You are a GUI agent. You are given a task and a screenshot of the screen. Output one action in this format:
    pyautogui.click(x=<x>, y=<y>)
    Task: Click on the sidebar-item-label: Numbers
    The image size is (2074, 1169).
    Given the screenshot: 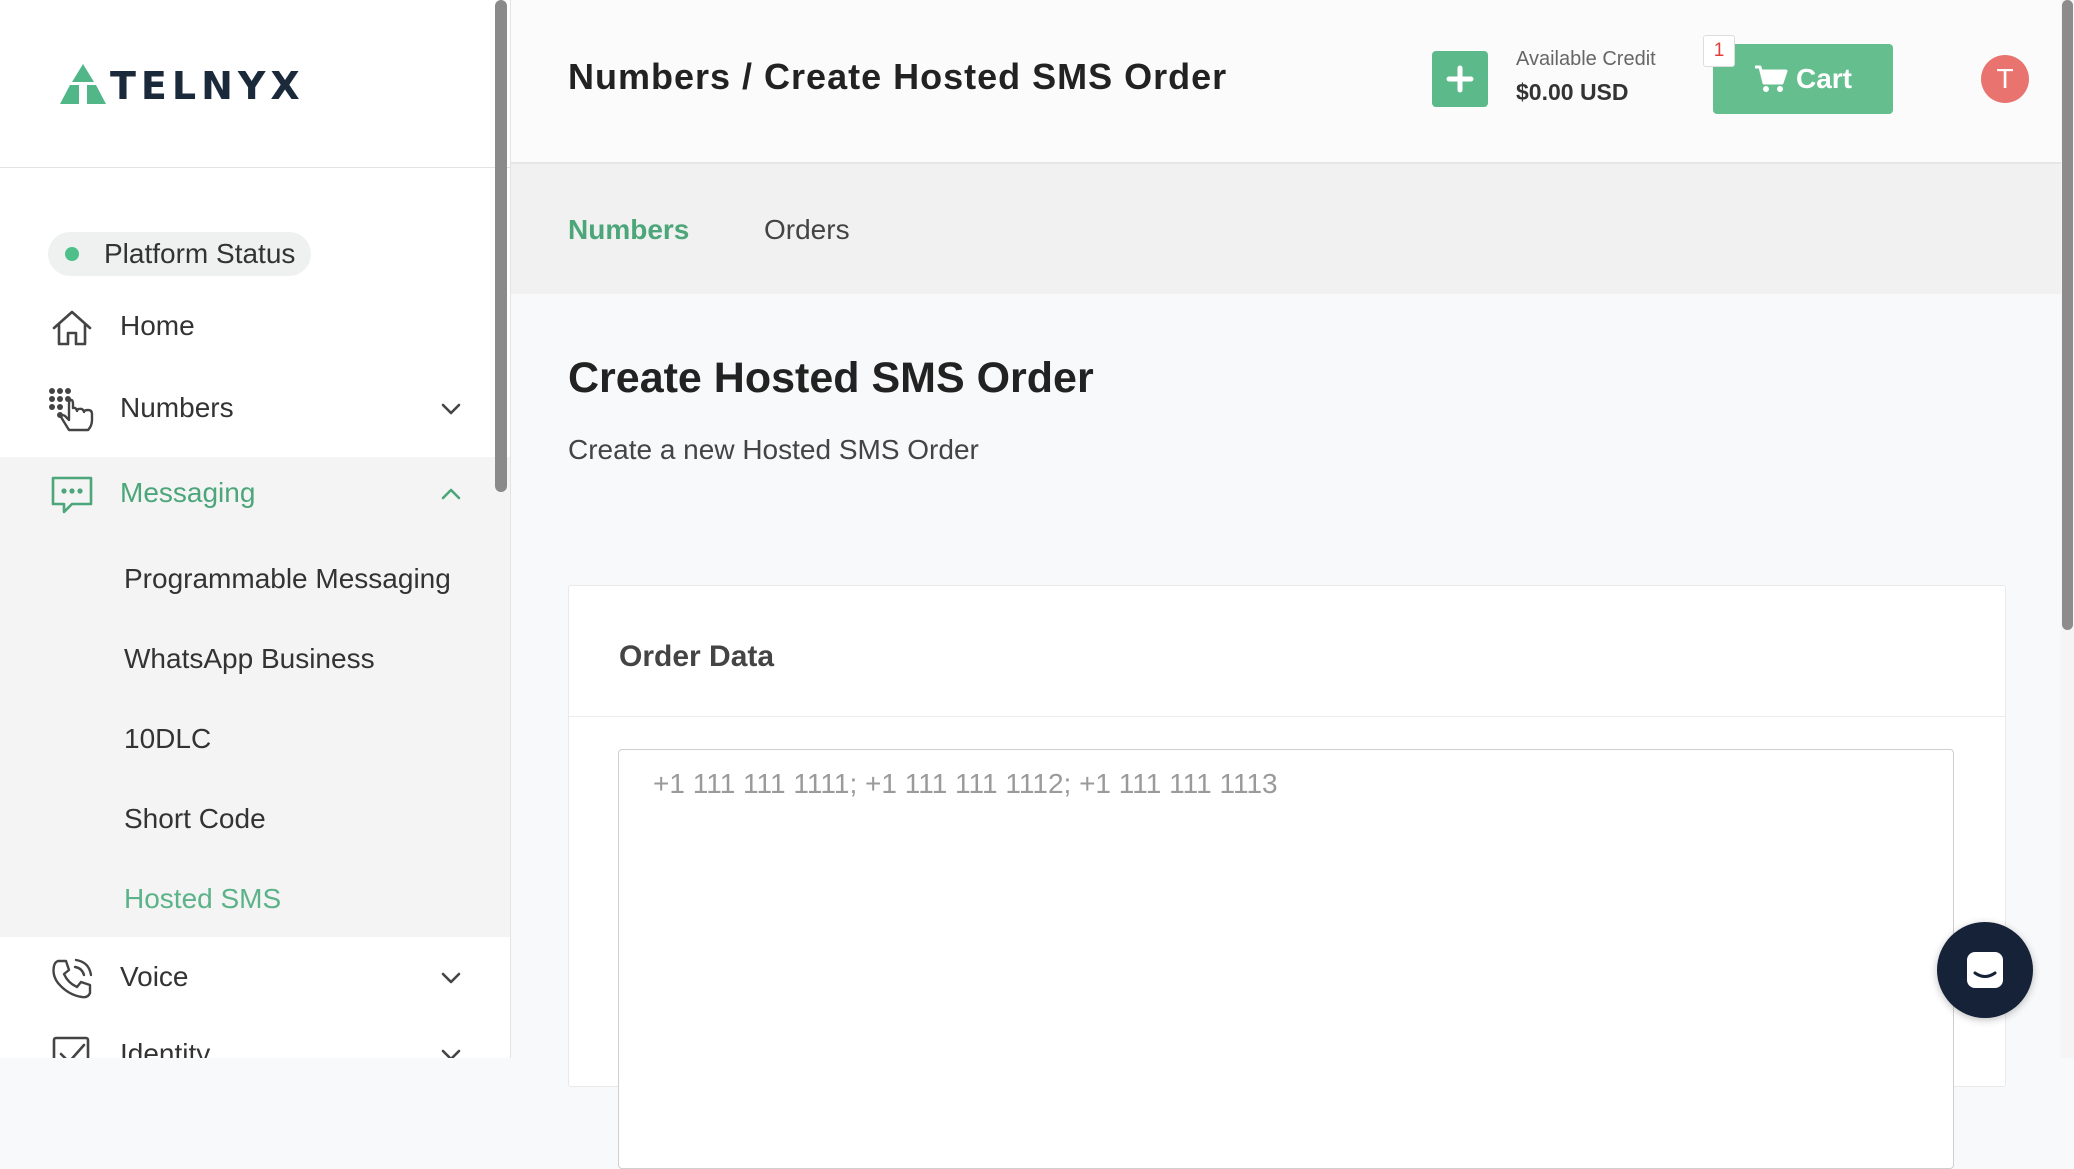 What is the action you would take?
    pyautogui.click(x=177, y=407)
    